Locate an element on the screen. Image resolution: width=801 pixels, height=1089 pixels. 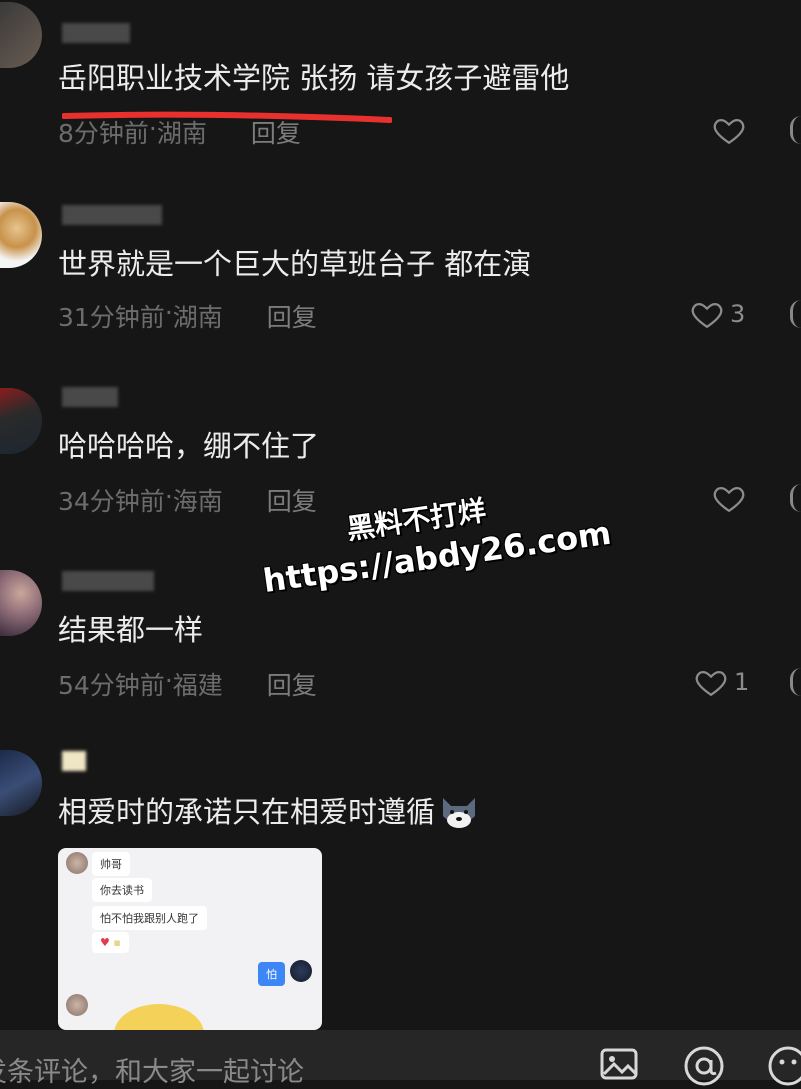
chat-message-self: 怕 is located at coordinates (271, 974).